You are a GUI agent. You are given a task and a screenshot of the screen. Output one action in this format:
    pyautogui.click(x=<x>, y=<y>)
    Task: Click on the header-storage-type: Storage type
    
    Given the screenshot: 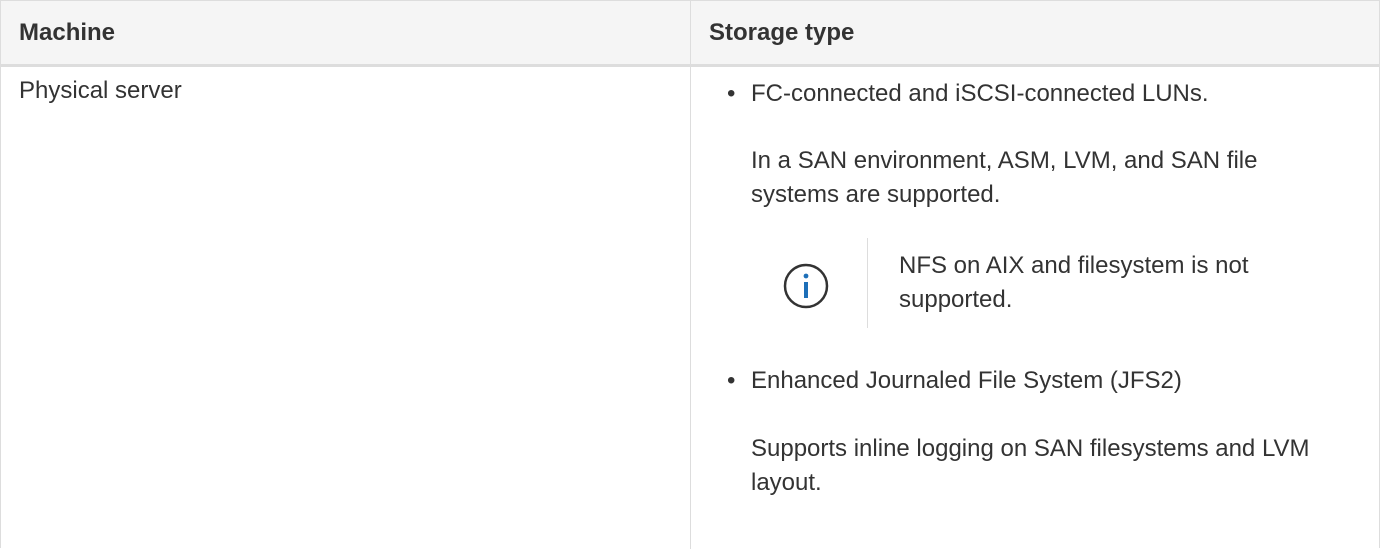 What is the action you would take?
    pyautogui.click(x=782, y=32)
    